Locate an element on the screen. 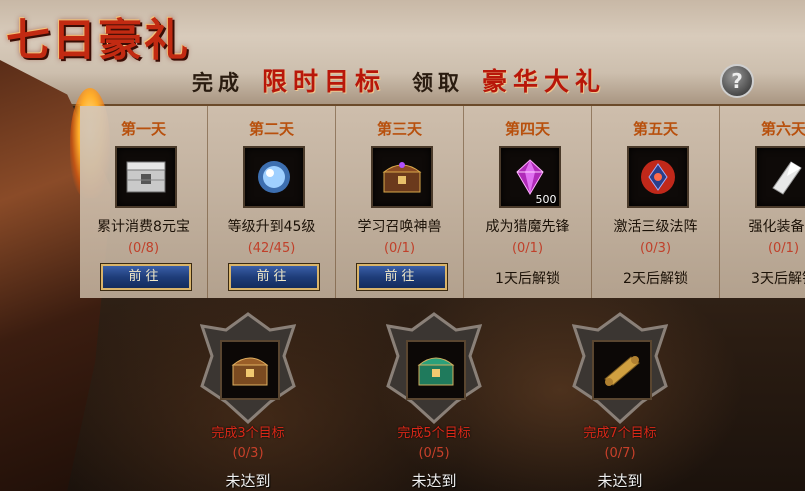 The width and height of the screenshot is (805, 491). task-progress: (0/3) is located at coordinates (655, 248).